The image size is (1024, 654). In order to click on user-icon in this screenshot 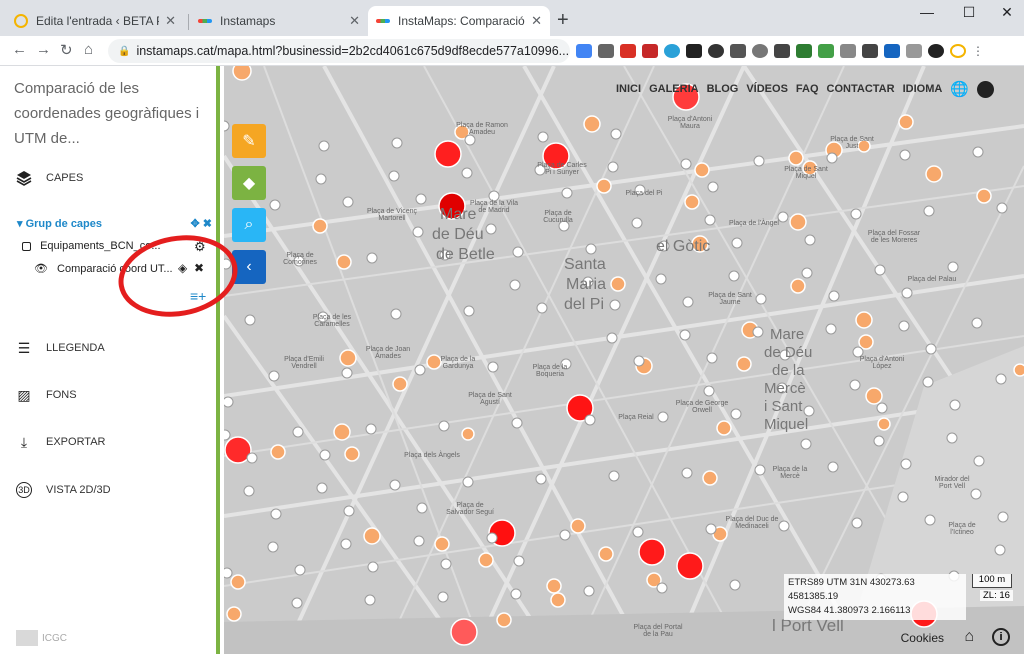, I will do `click(985, 89)`.